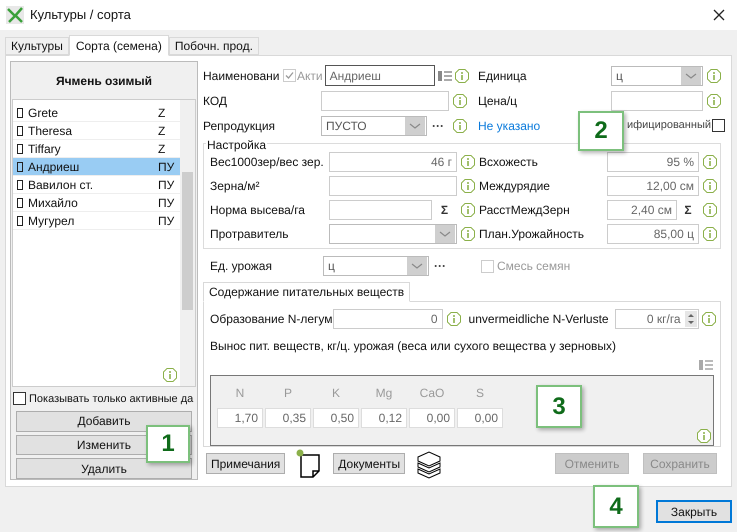 The height and width of the screenshot is (532, 737). I want to click on name-input: Андриеш, so click(379, 75).